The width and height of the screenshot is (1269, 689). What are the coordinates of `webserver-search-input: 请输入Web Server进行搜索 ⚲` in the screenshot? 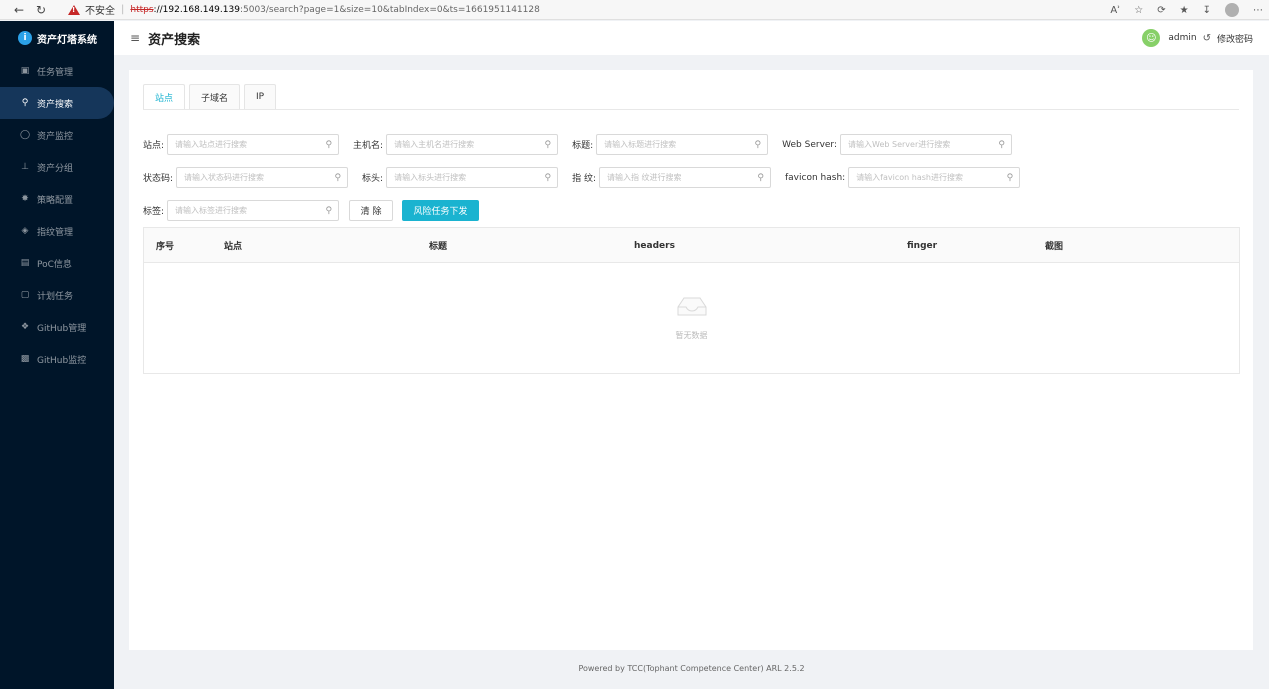 It's located at (926, 144).